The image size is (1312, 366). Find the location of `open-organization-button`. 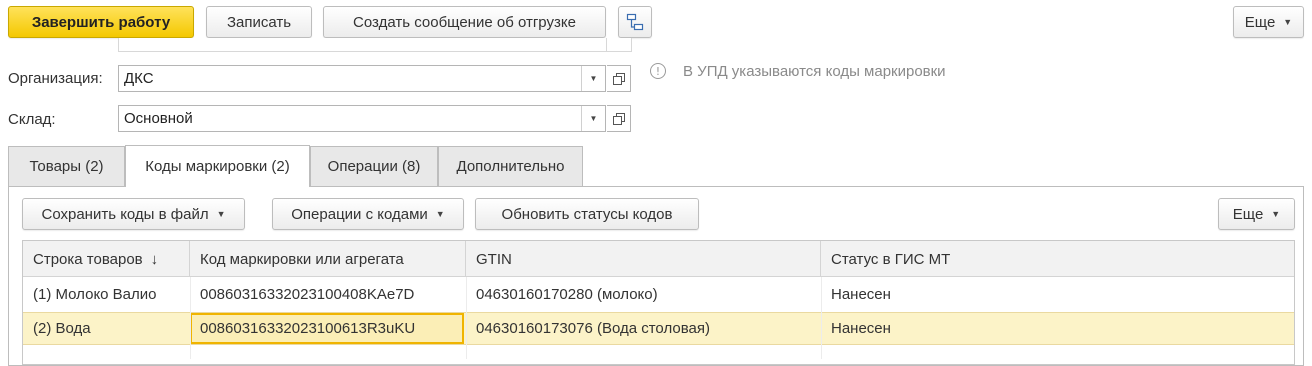

open-organization-button is located at coordinates (619, 78).